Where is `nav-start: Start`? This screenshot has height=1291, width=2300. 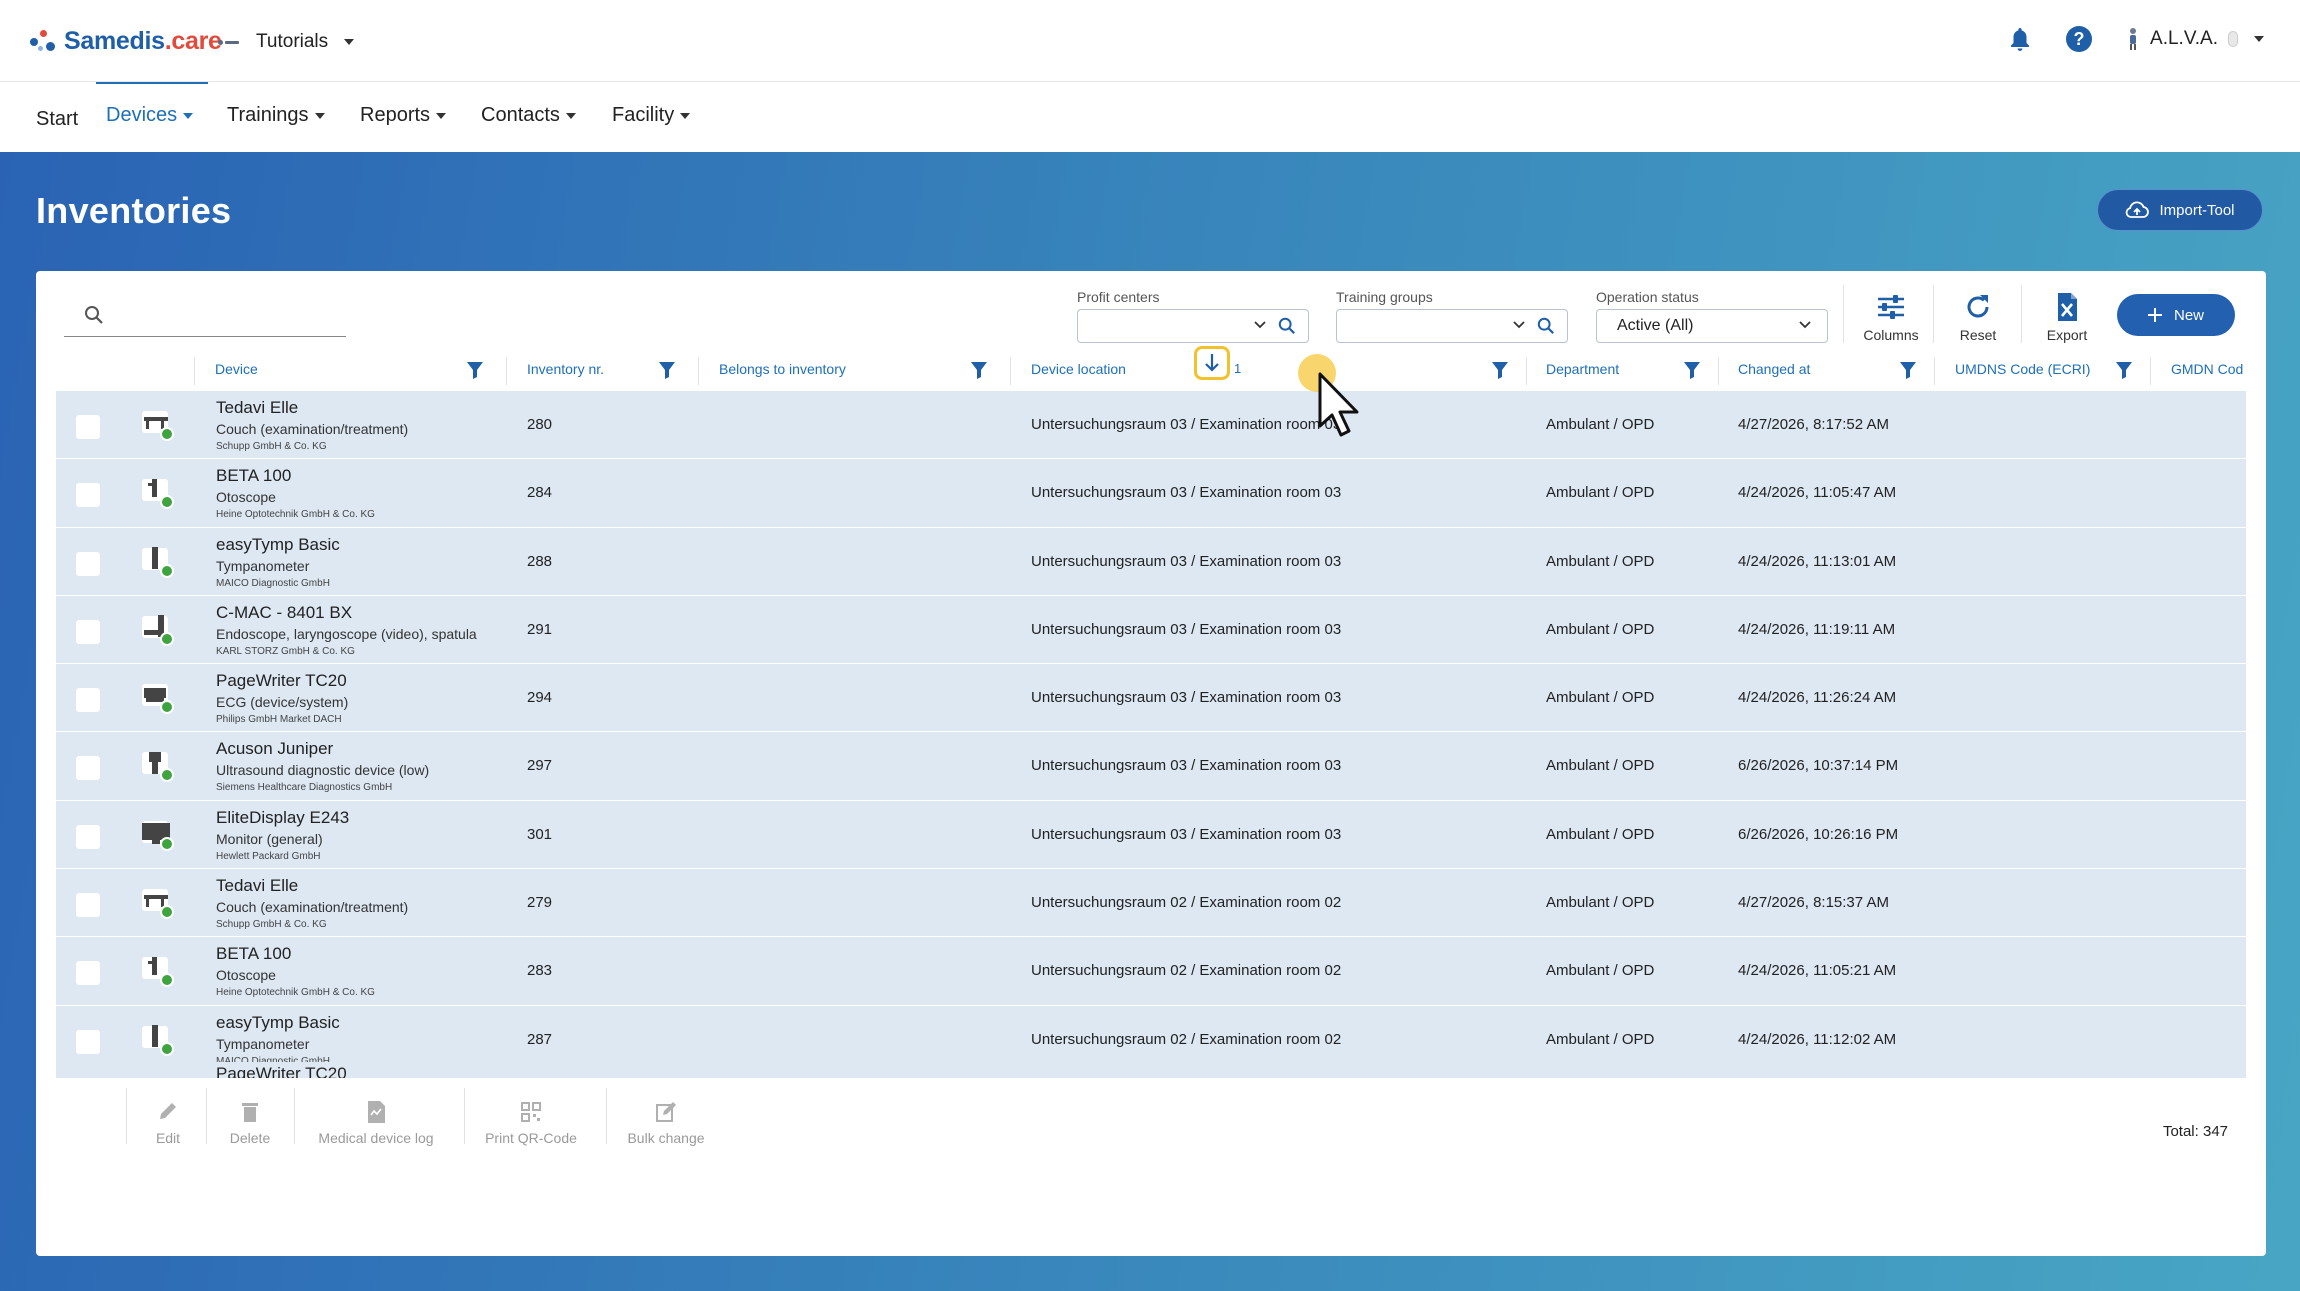
nav-start: Start is located at coordinates (57, 119).